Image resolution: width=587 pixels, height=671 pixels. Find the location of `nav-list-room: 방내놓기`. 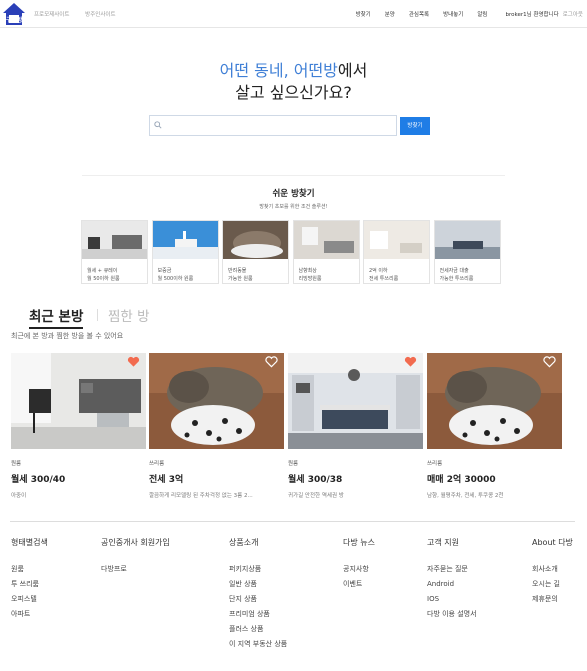

nav-list-room: 방내놓기 is located at coordinates (453, 14).